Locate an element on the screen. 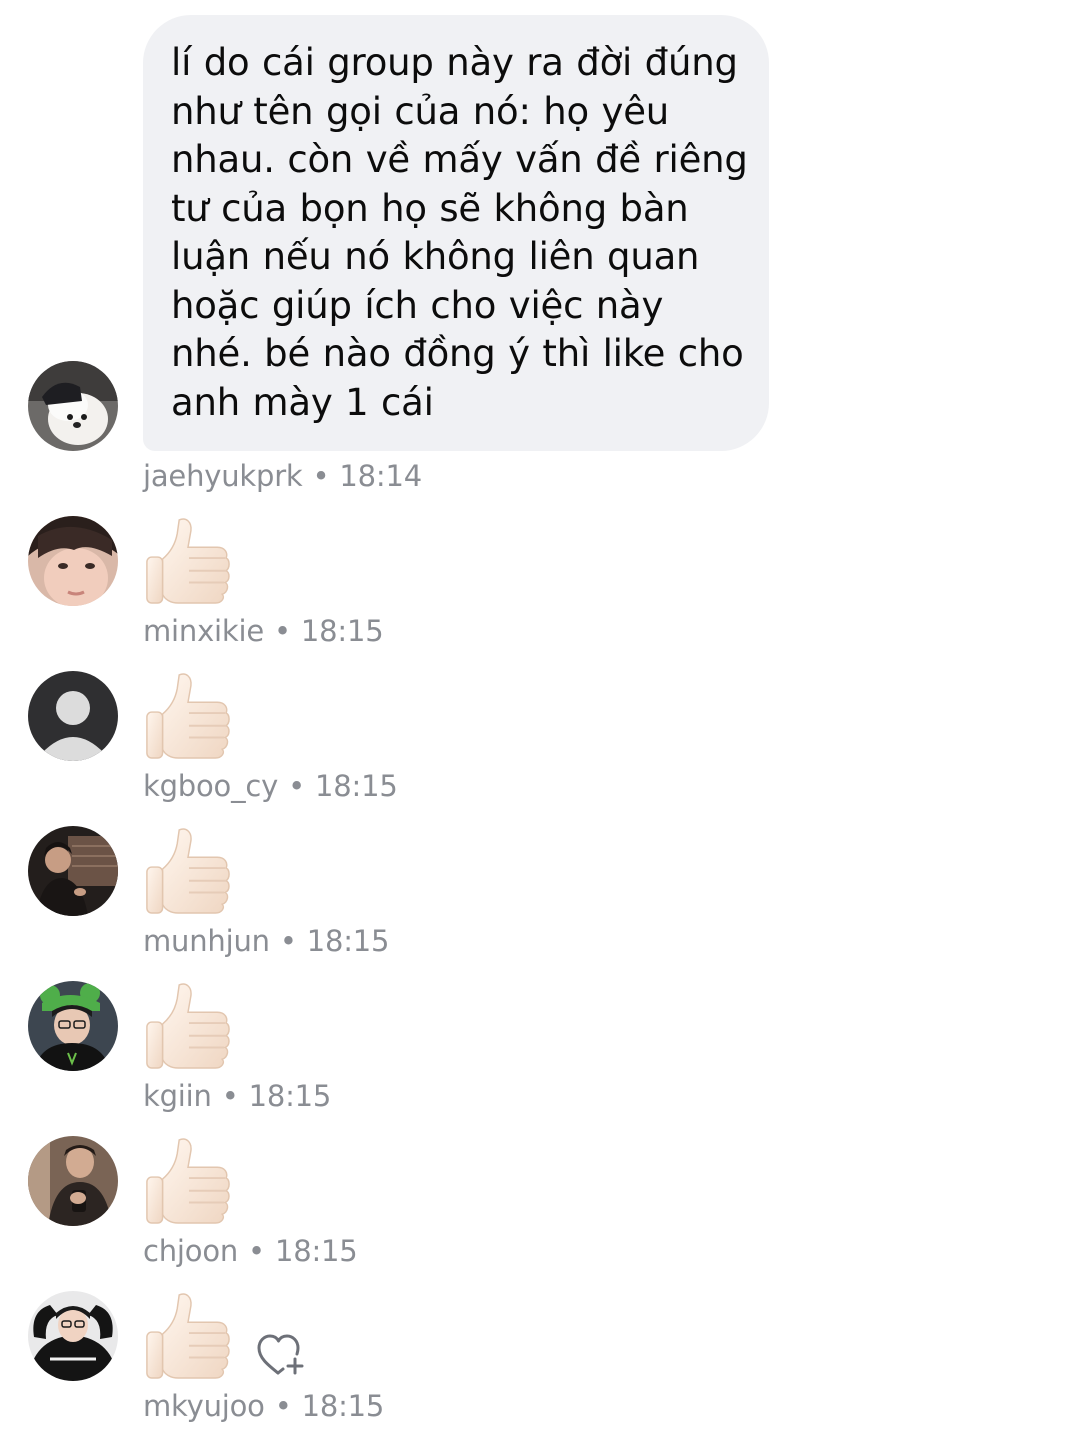  reaction-meta: kgboo_cy • 18:15 is located at coordinates (270, 786).